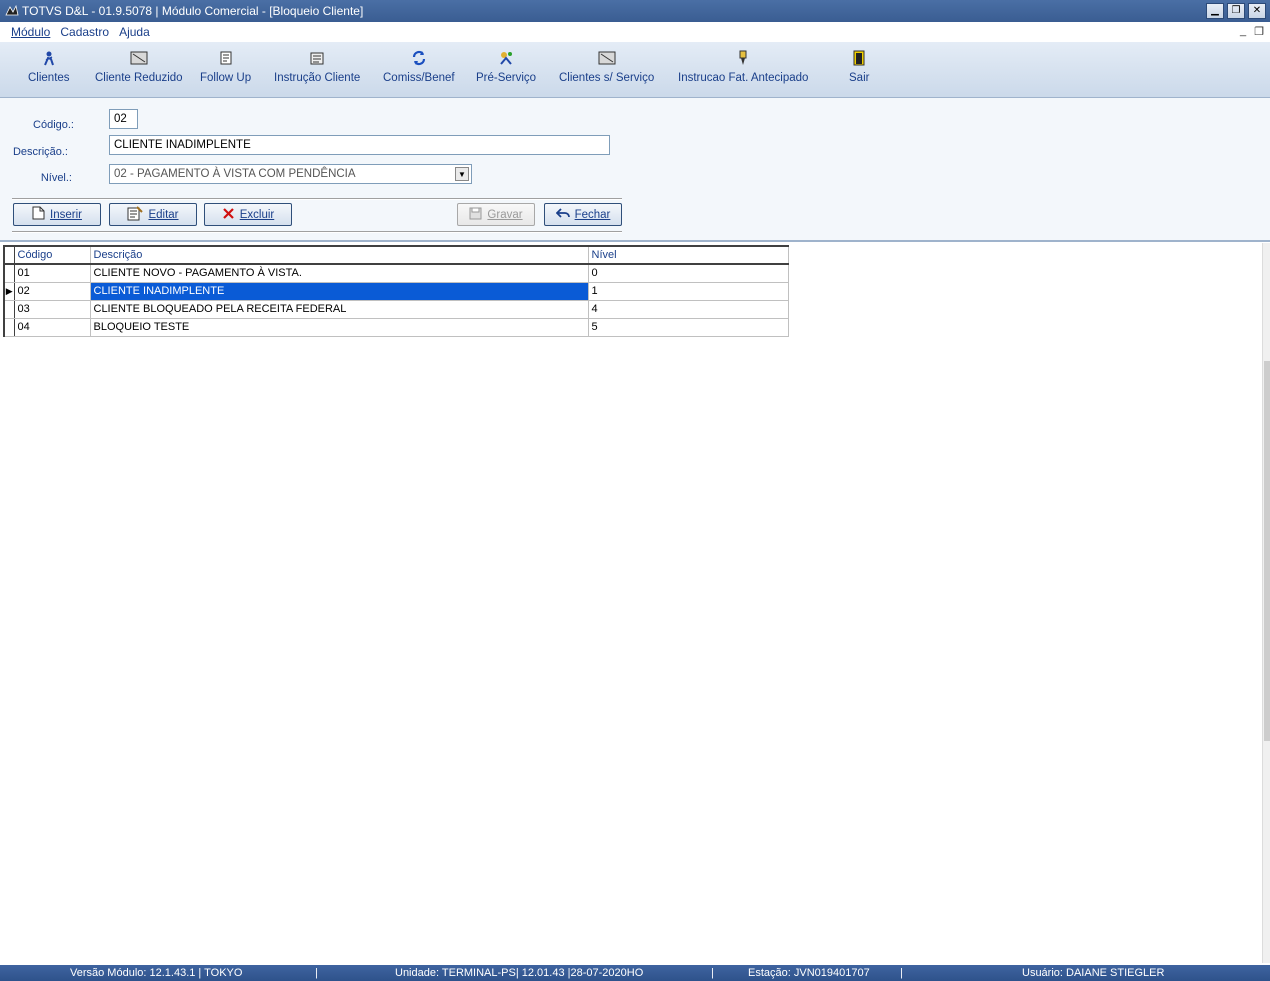 This screenshot has width=1270, height=981. I want to click on excluir-button: Excluir, so click(248, 214).